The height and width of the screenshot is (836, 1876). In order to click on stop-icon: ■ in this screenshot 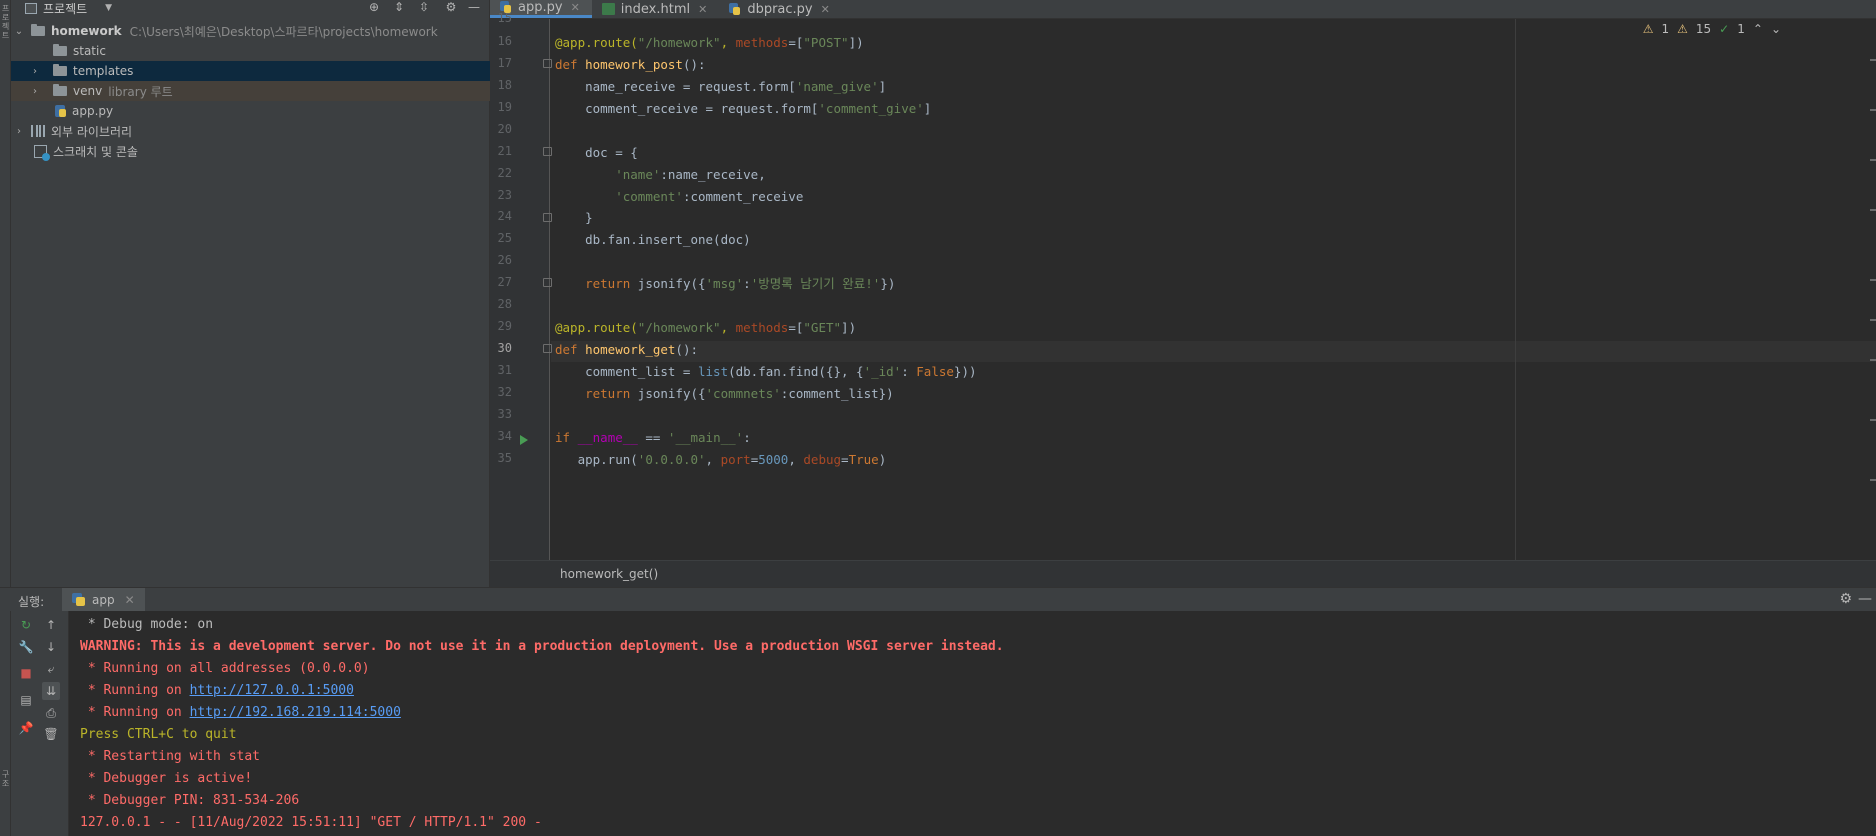, I will do `click(26, 673)`.